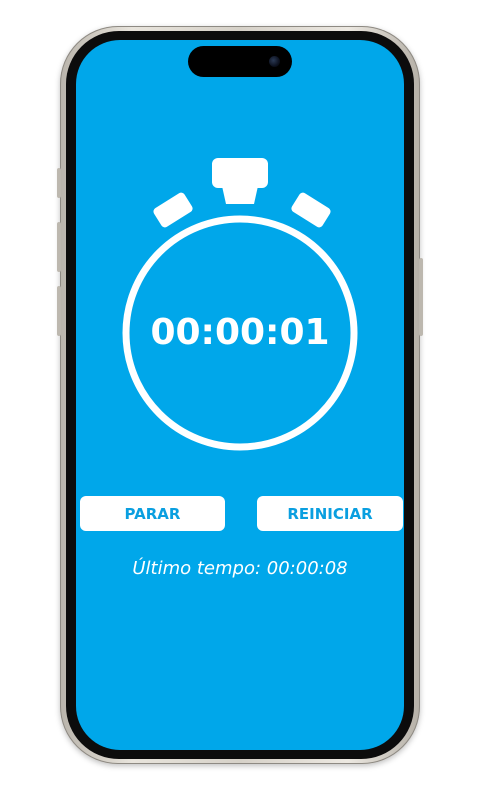  What do you see at coordinates (152, 513) in the screenshot?
I see `stop-button: PARAR` at bounding box center [152, 513].